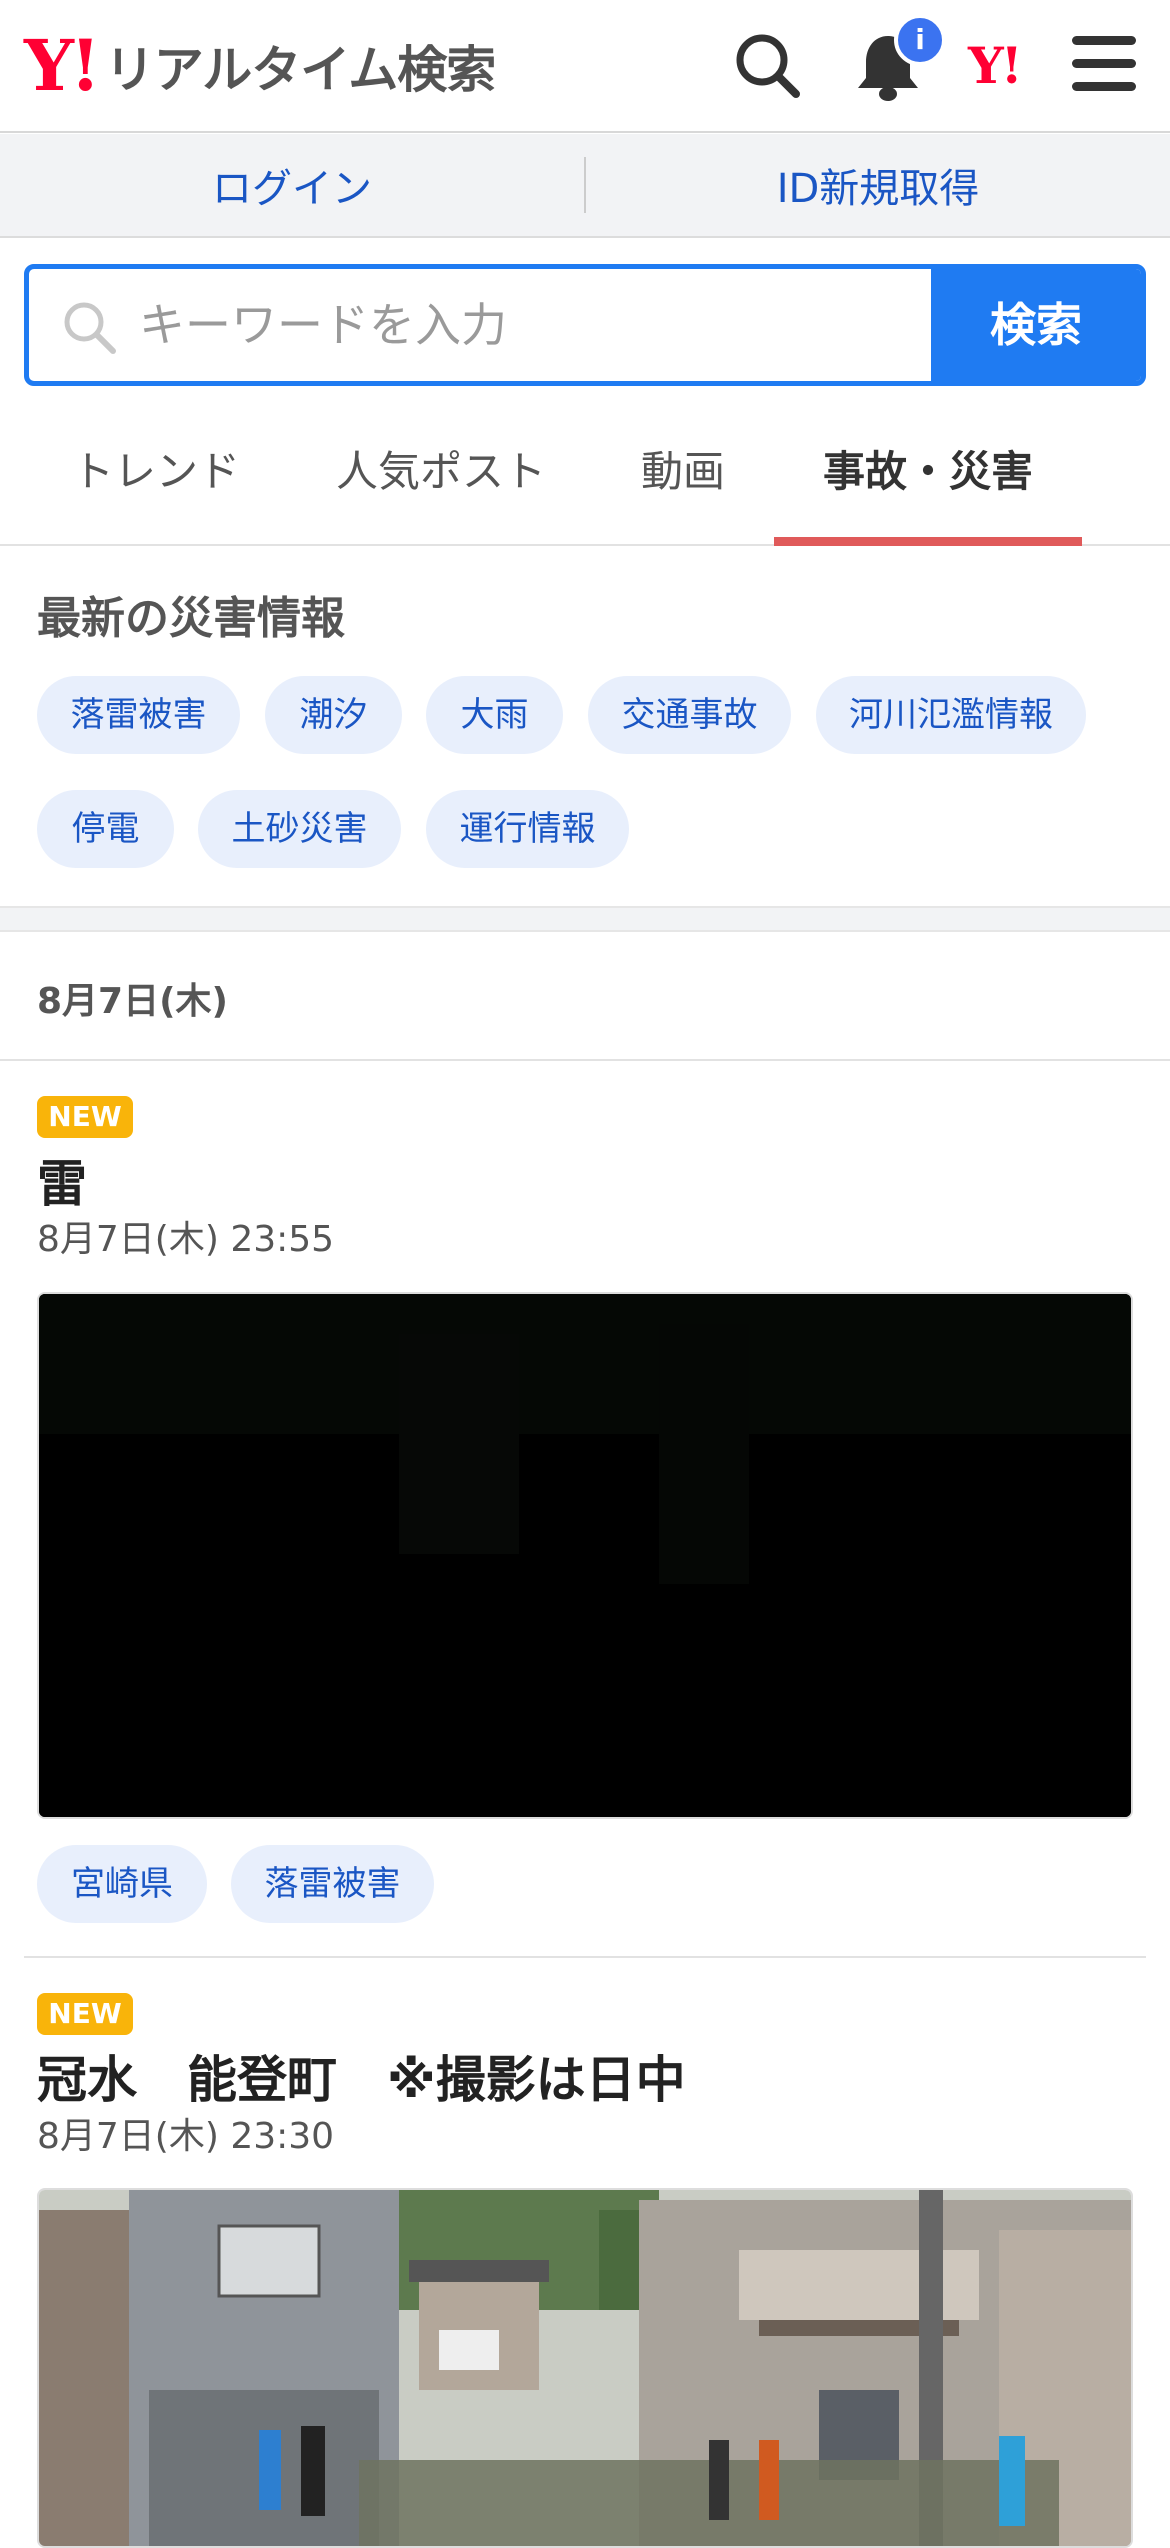 The width and height of the screenshot is (1170, 2548). I want to click on post-title: 雷, so click(62, 1180).